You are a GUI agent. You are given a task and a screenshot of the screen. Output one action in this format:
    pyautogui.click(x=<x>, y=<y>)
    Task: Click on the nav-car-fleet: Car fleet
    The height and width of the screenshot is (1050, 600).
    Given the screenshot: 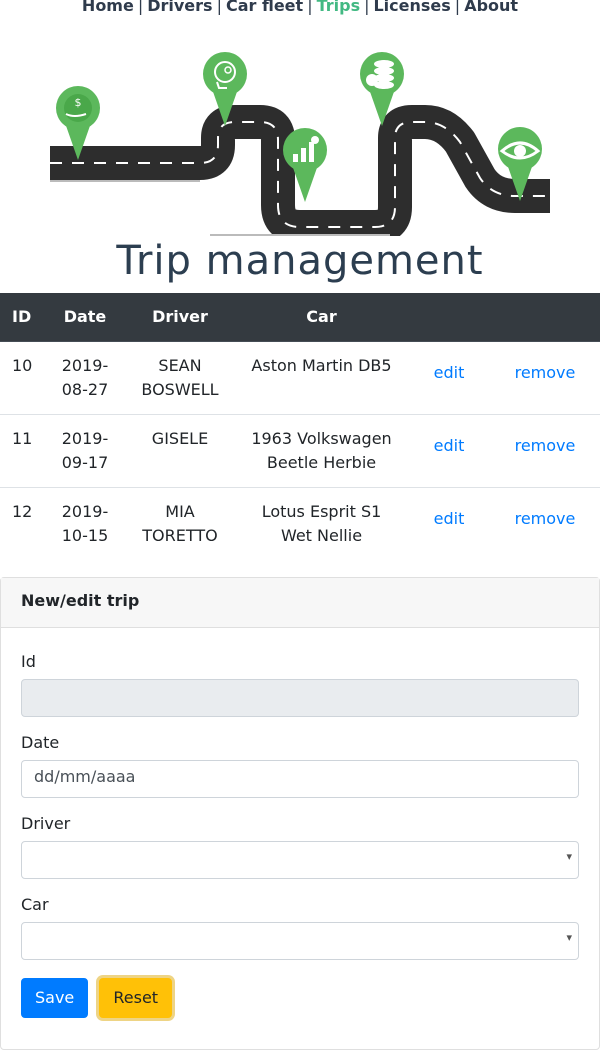 What is the action you would take?
    pyautogui.click(x=264, y=7)
    